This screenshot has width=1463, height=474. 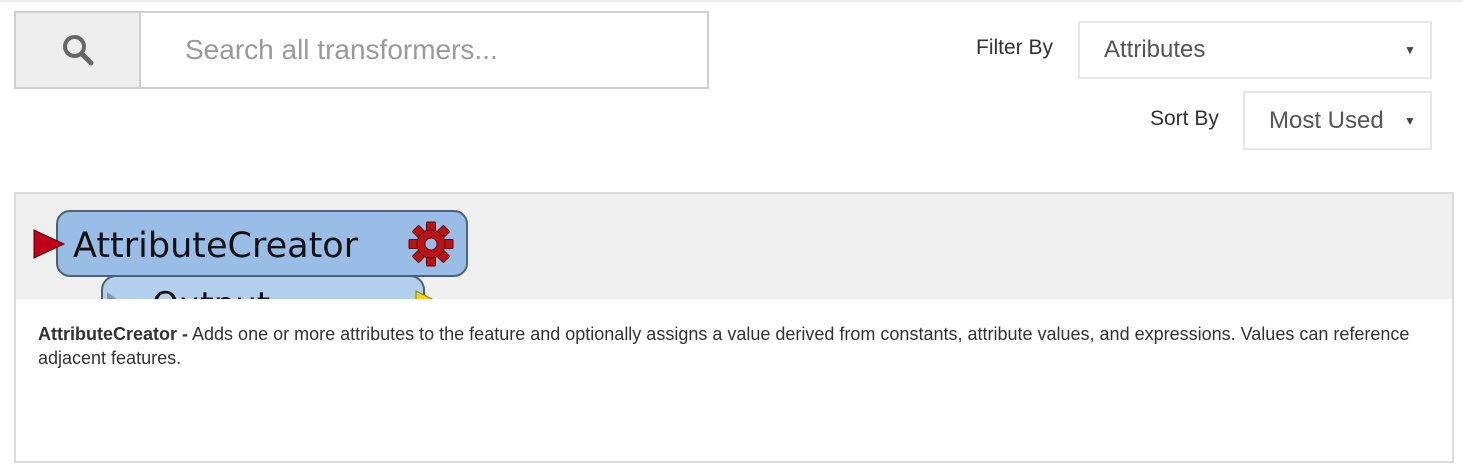 I want to click on attributecreator-node-label: AttributeCreator, so click(x=216, y=246).